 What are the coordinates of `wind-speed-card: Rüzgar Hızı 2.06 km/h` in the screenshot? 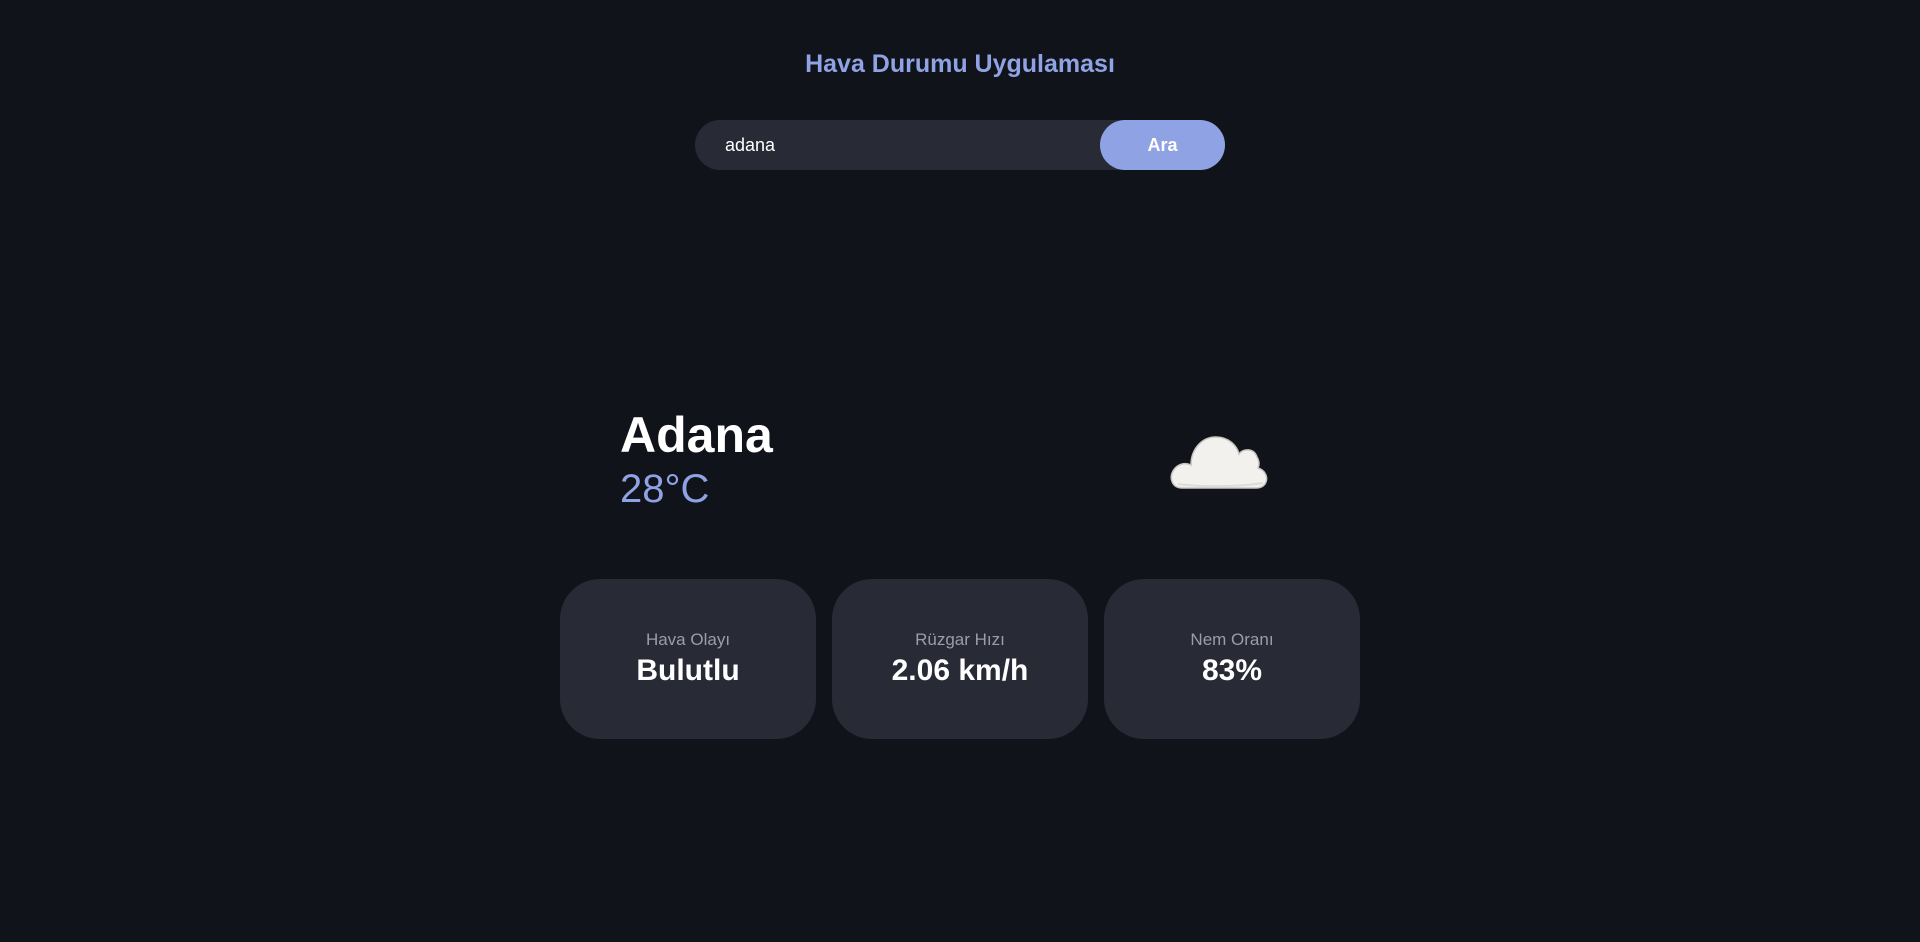 It's located at (960, 659).